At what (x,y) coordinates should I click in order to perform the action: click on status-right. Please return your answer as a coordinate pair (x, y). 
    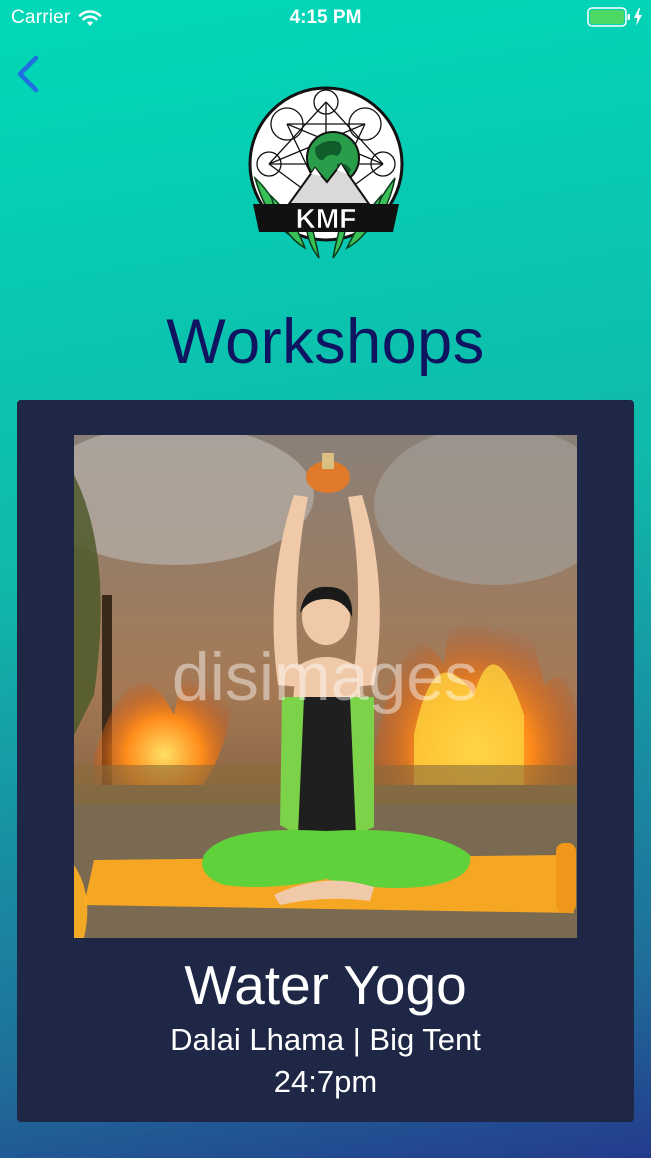
    Looking at the image, I should click on (615, 17).